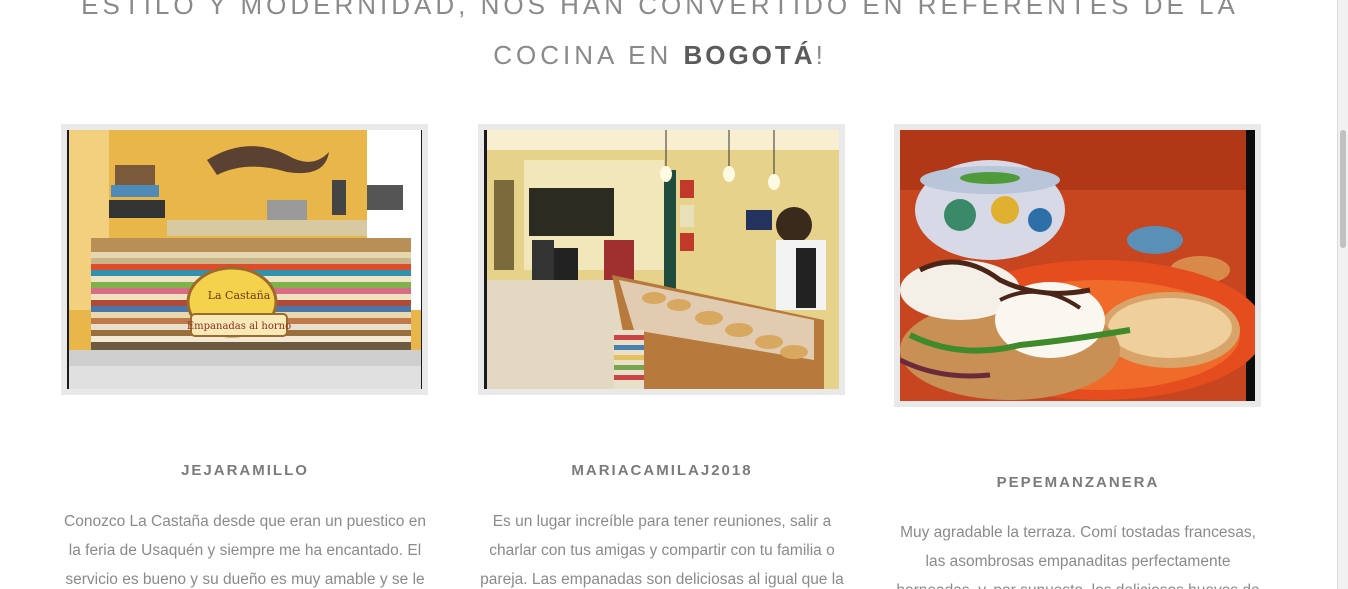  Describe the element at coordinates (239, 326) in the screenshot. I see `svg-text: Empanadas al horno` at that location.